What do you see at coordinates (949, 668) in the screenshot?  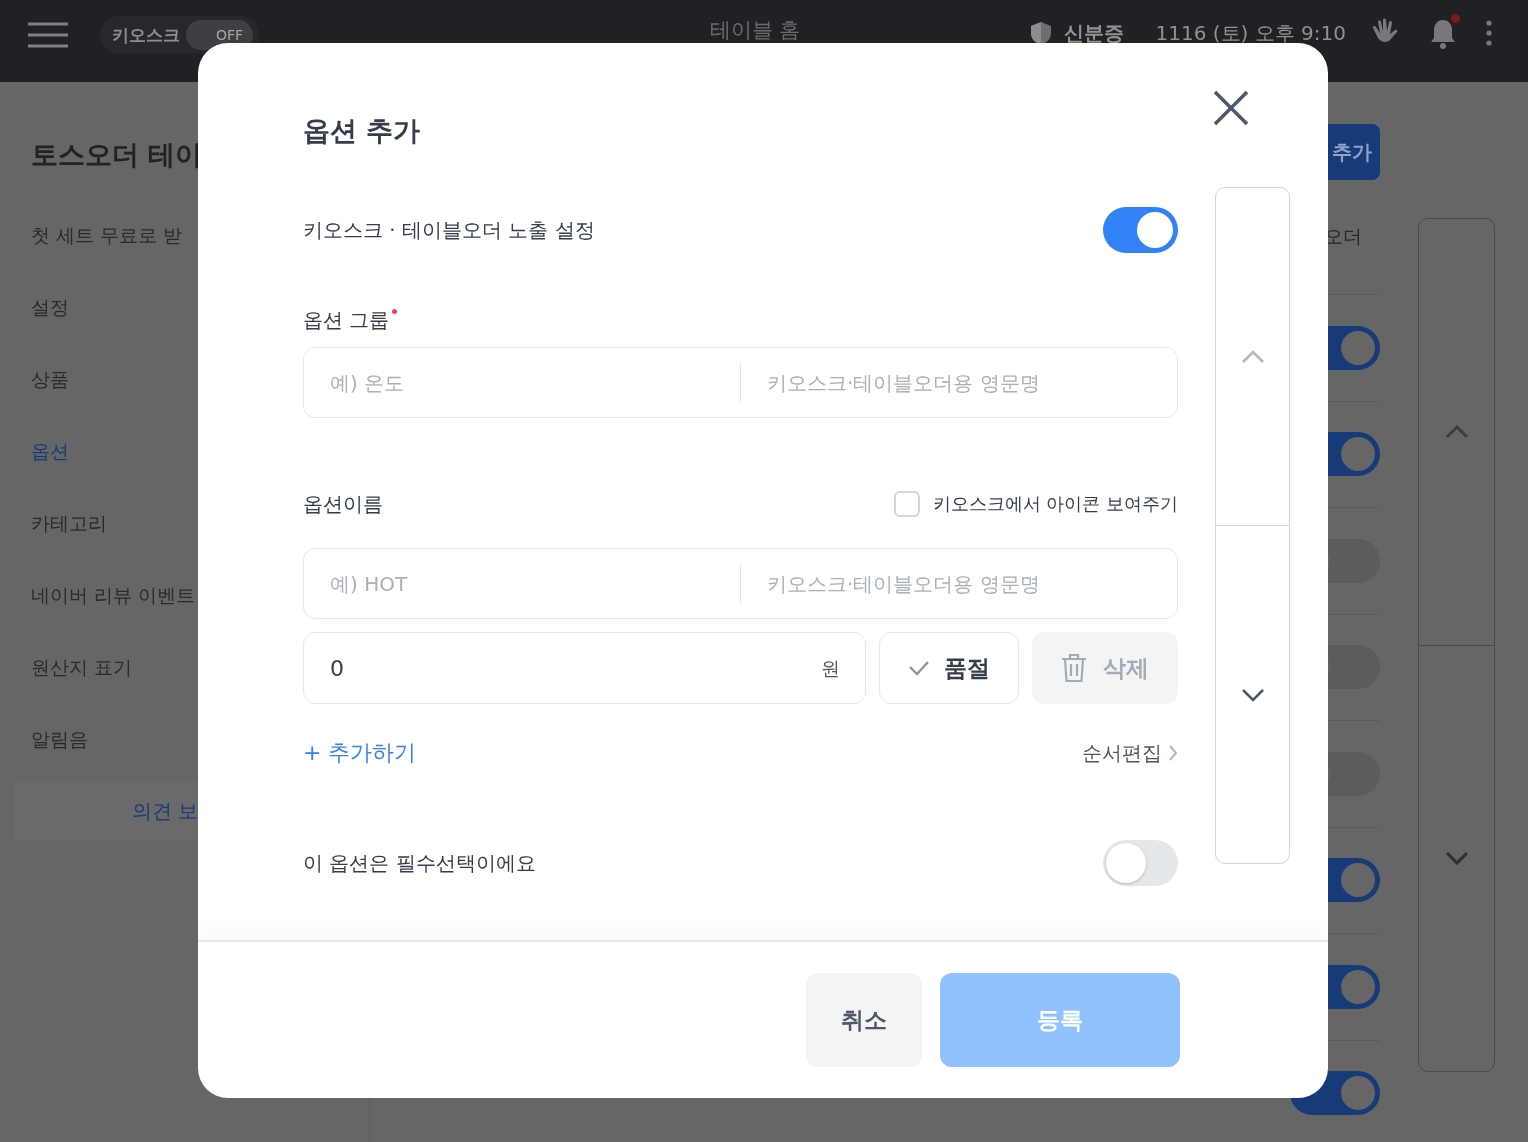 I see `sold-out-button: 품절` at bounding box center [949, 668].